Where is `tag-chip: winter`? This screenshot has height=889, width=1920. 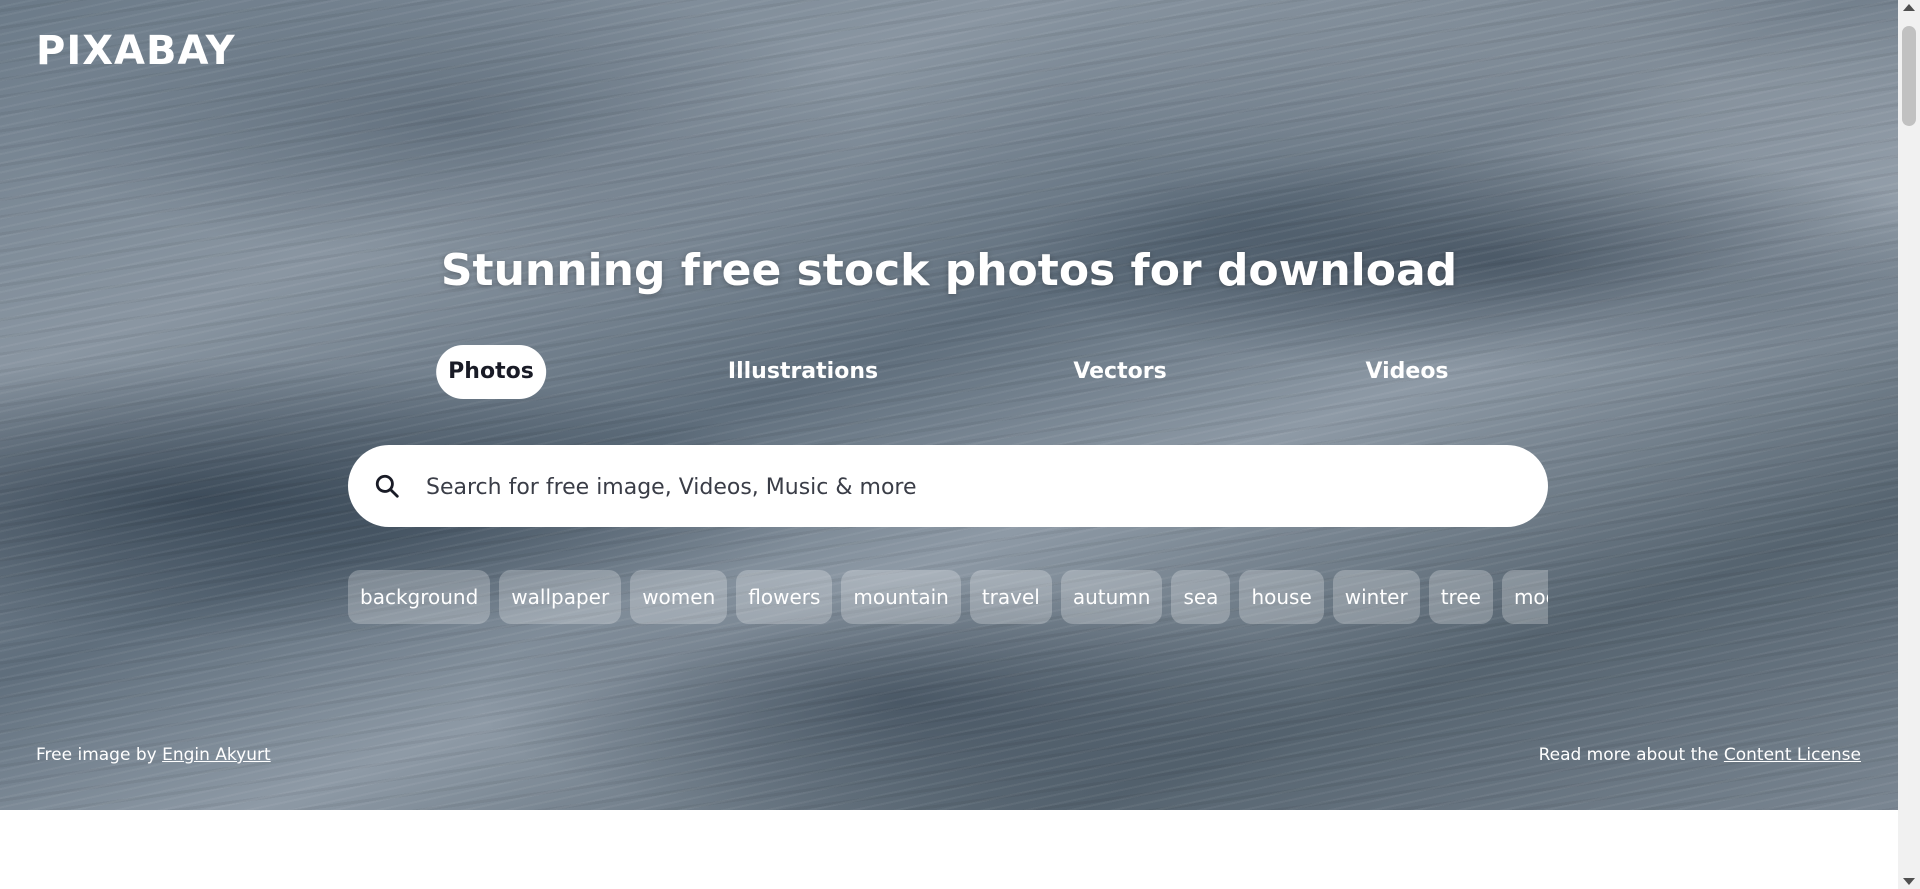 tag-chip: winter is located at coordinates (1376, 597).